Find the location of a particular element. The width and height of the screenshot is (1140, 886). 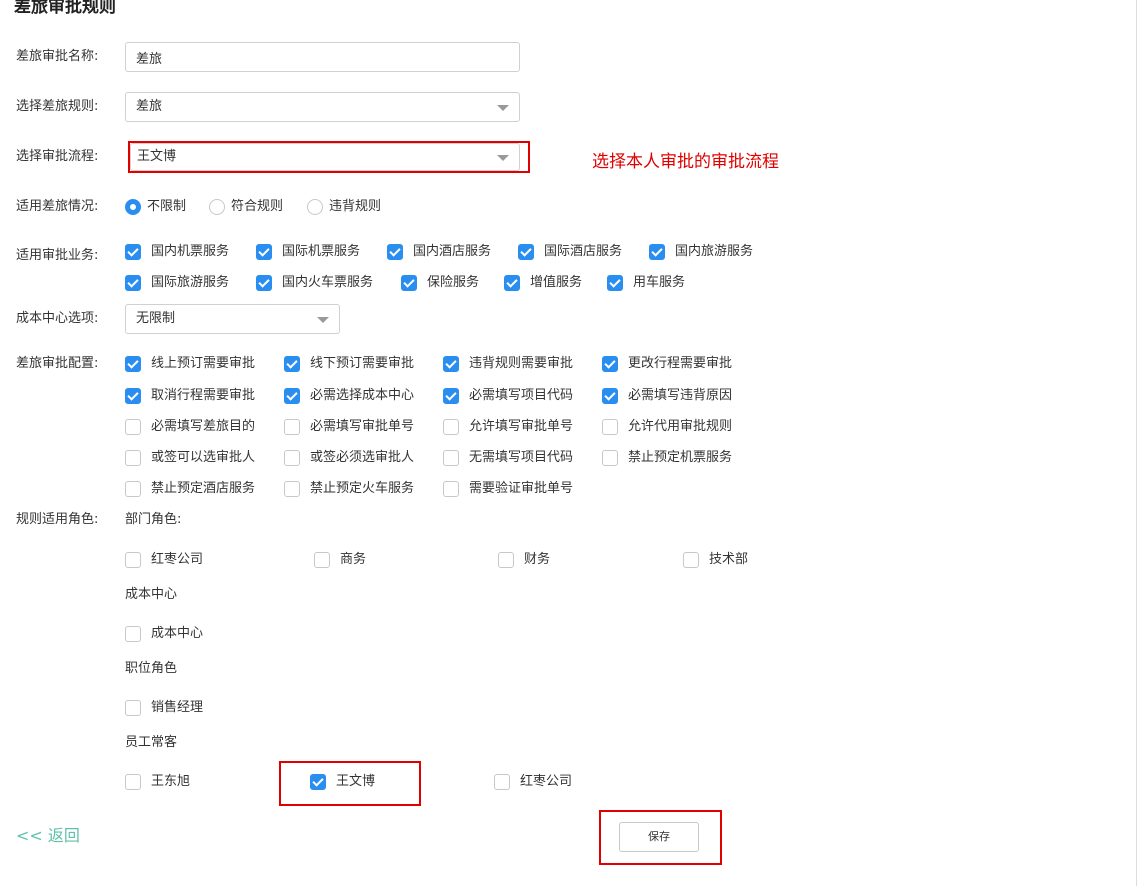

business-checkbox: 保险服务 is located at coordinates (440, 283).